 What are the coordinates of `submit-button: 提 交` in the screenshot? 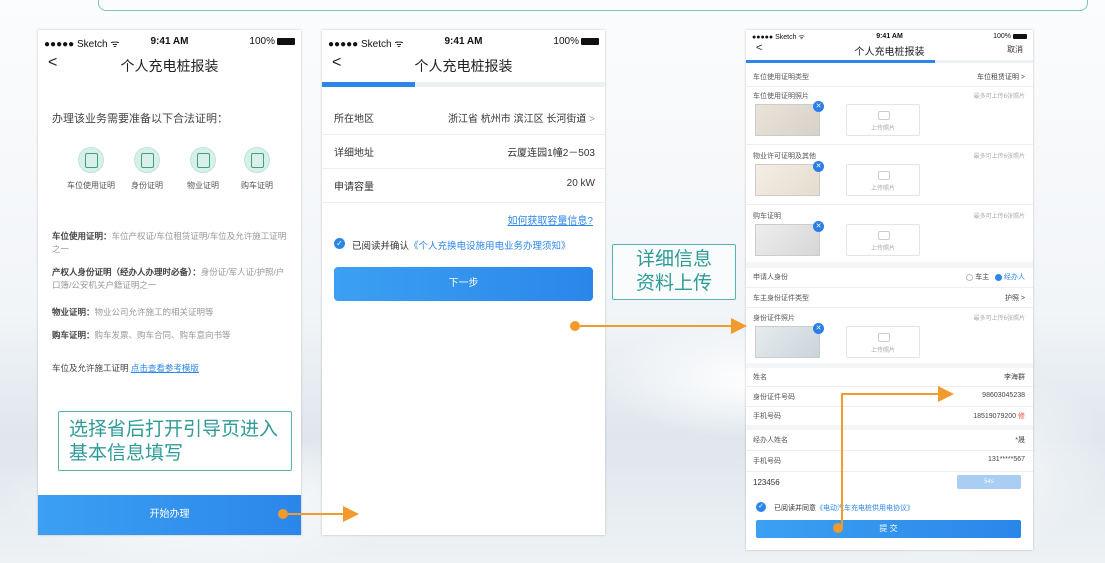 It's located at (888, 529).